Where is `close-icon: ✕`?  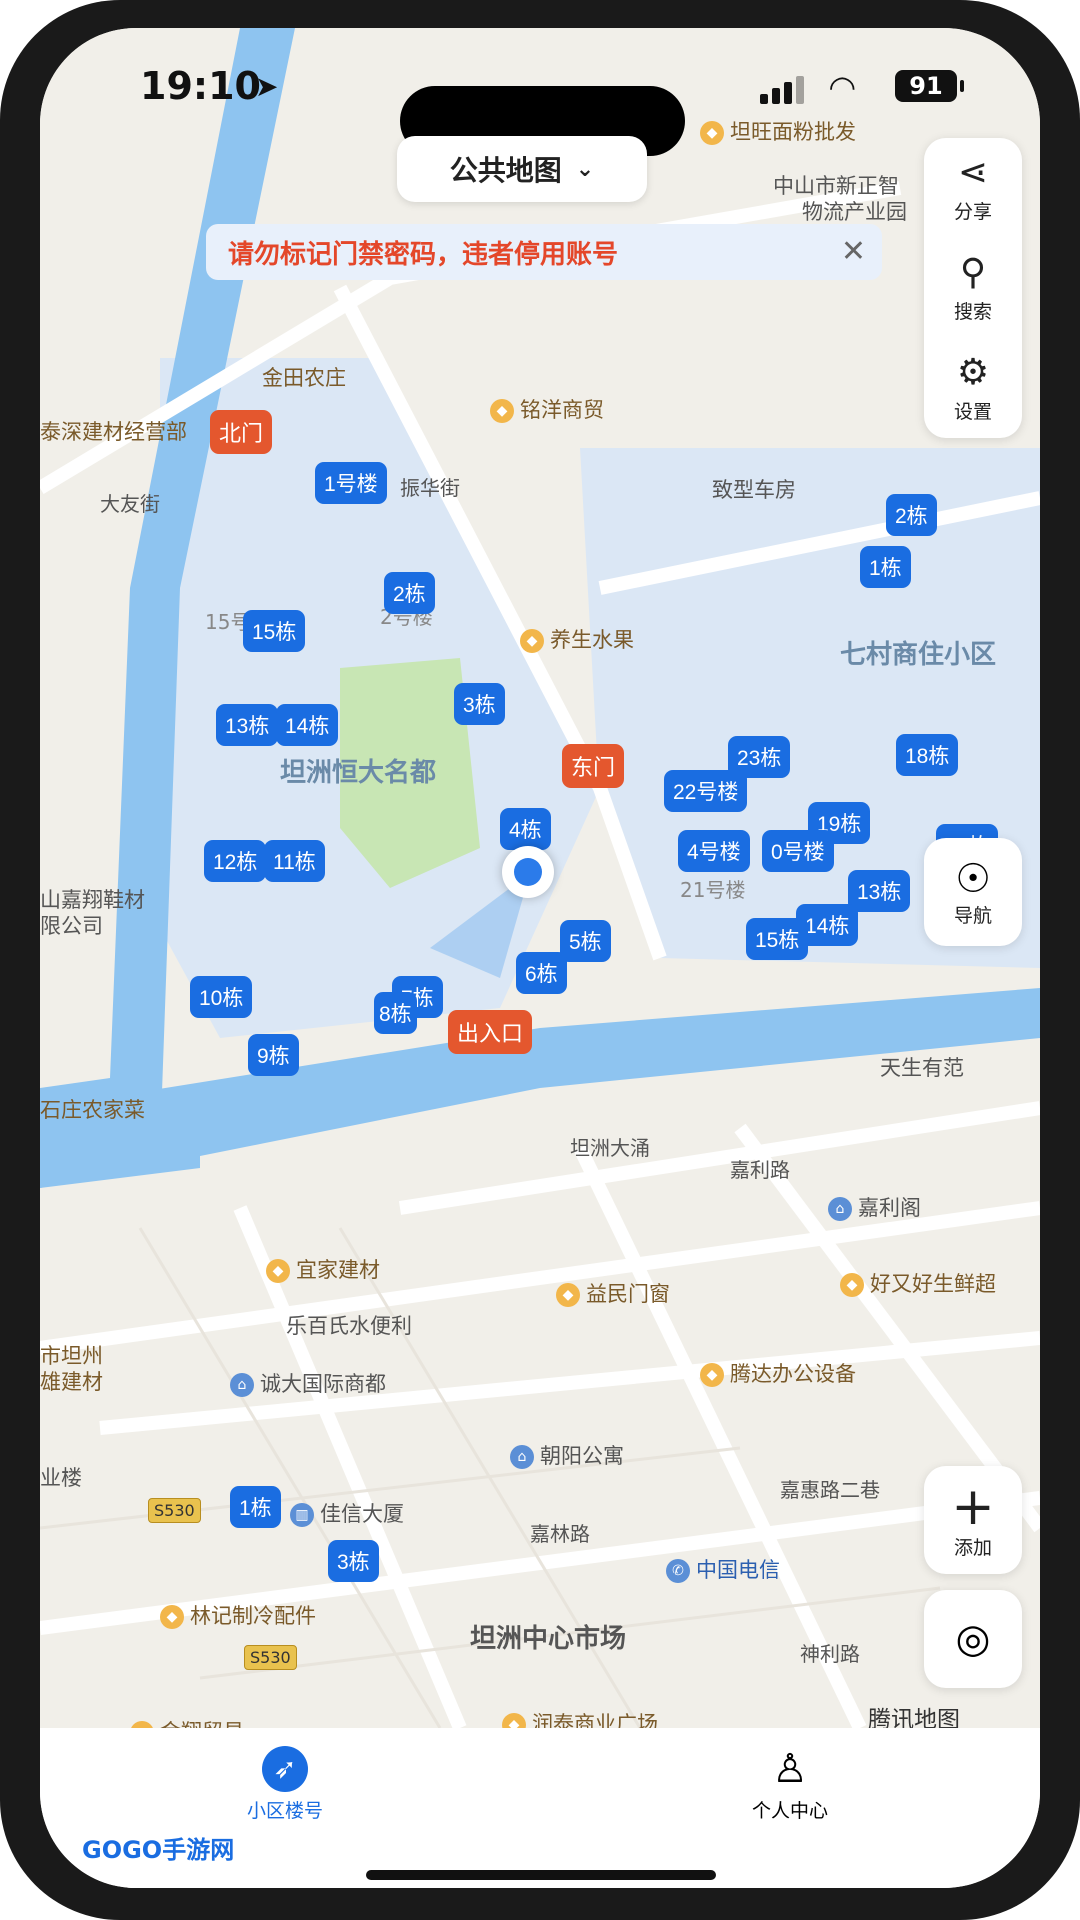 close-icon: ✕ is located at coordinates (853, 251).